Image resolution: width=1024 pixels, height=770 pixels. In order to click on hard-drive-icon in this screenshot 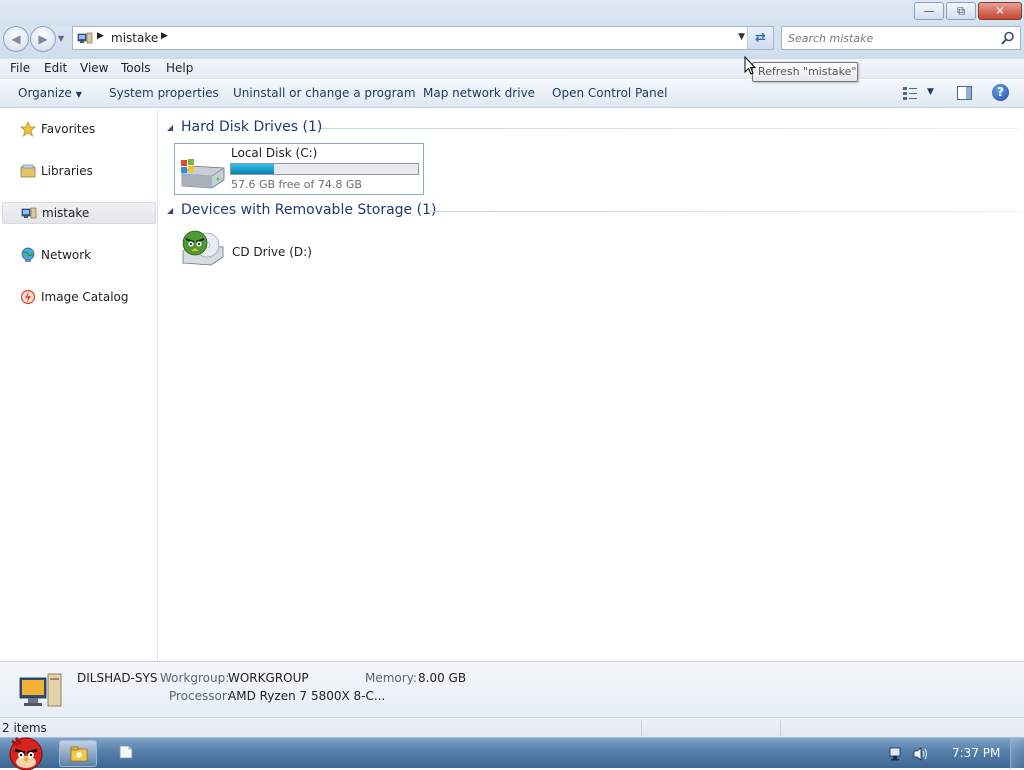, I will do `click(203, 174)`.